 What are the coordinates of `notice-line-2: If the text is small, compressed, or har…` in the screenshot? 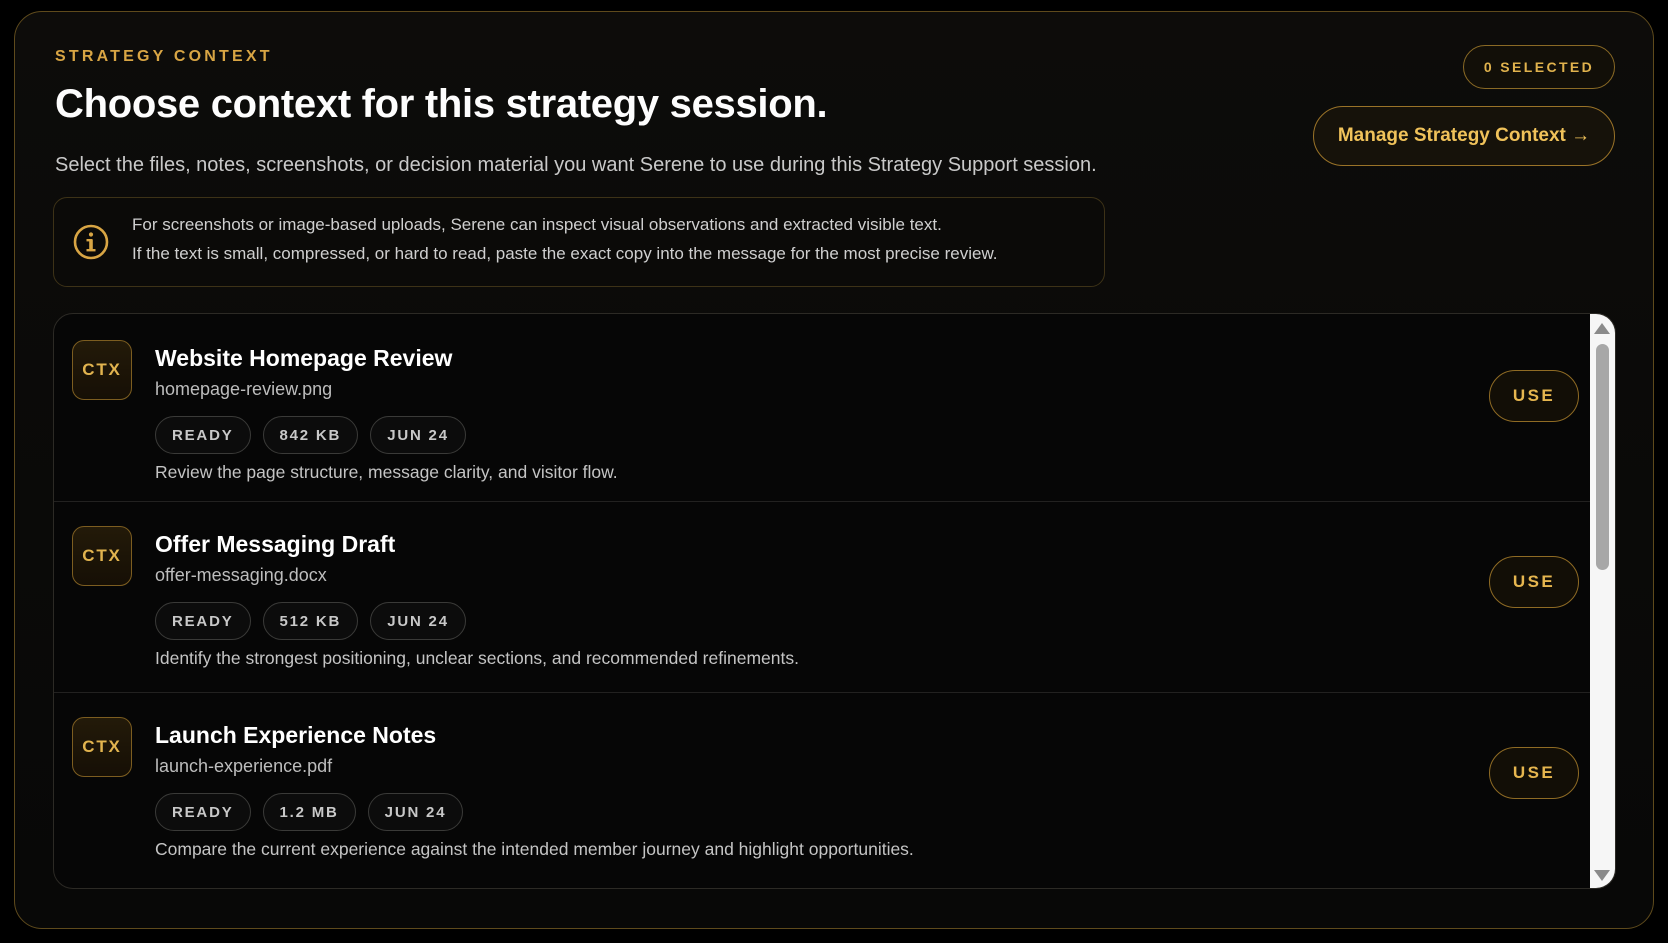 It's located at (565, 253).